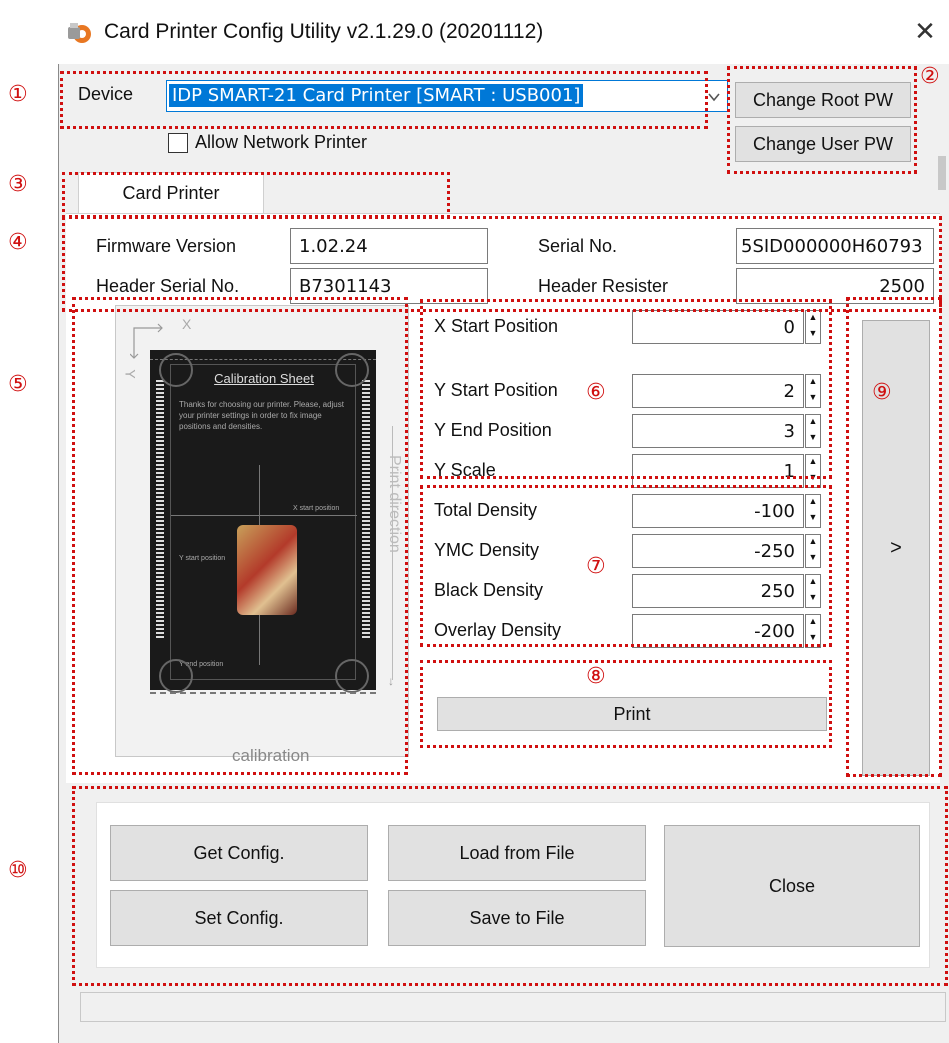 Image resolution: width=949 pixels, height=1043 pixels. Describe the element at coordinates (18, 242) in the screenshot. I see `marker-4: ④` at that location.